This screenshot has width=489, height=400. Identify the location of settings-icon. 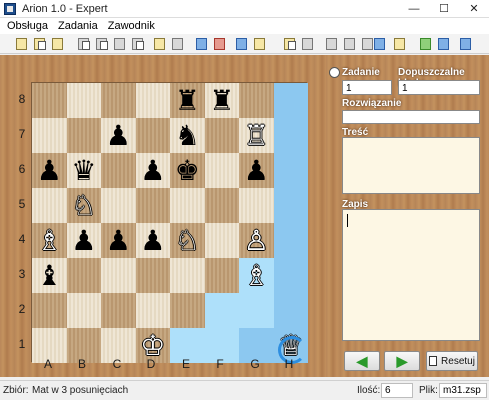
(178, 44).